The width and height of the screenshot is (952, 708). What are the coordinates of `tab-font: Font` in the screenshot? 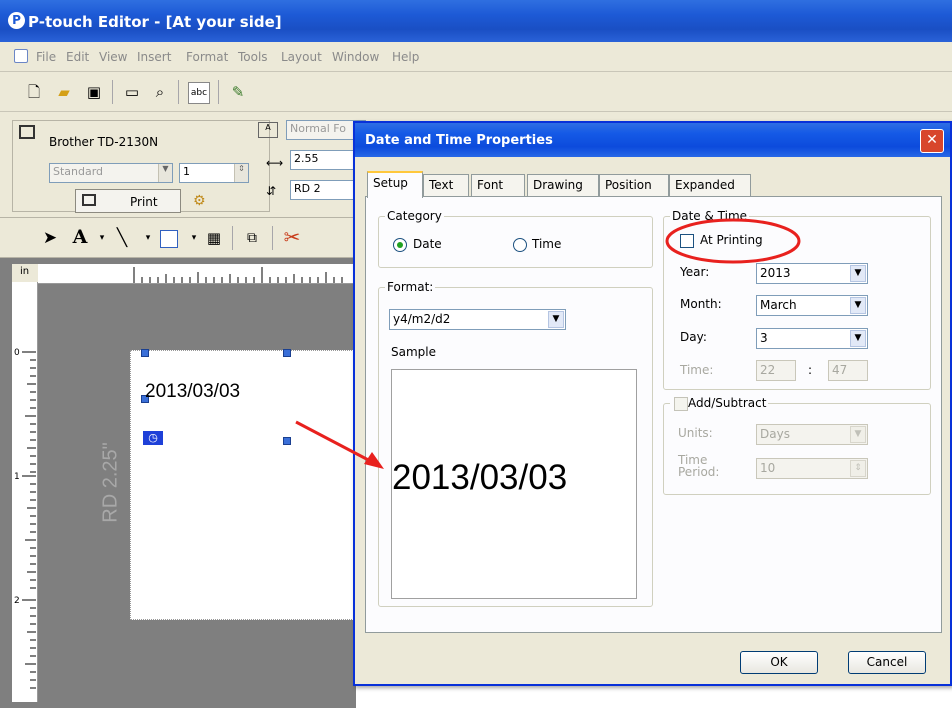 It's located at (498, 185).